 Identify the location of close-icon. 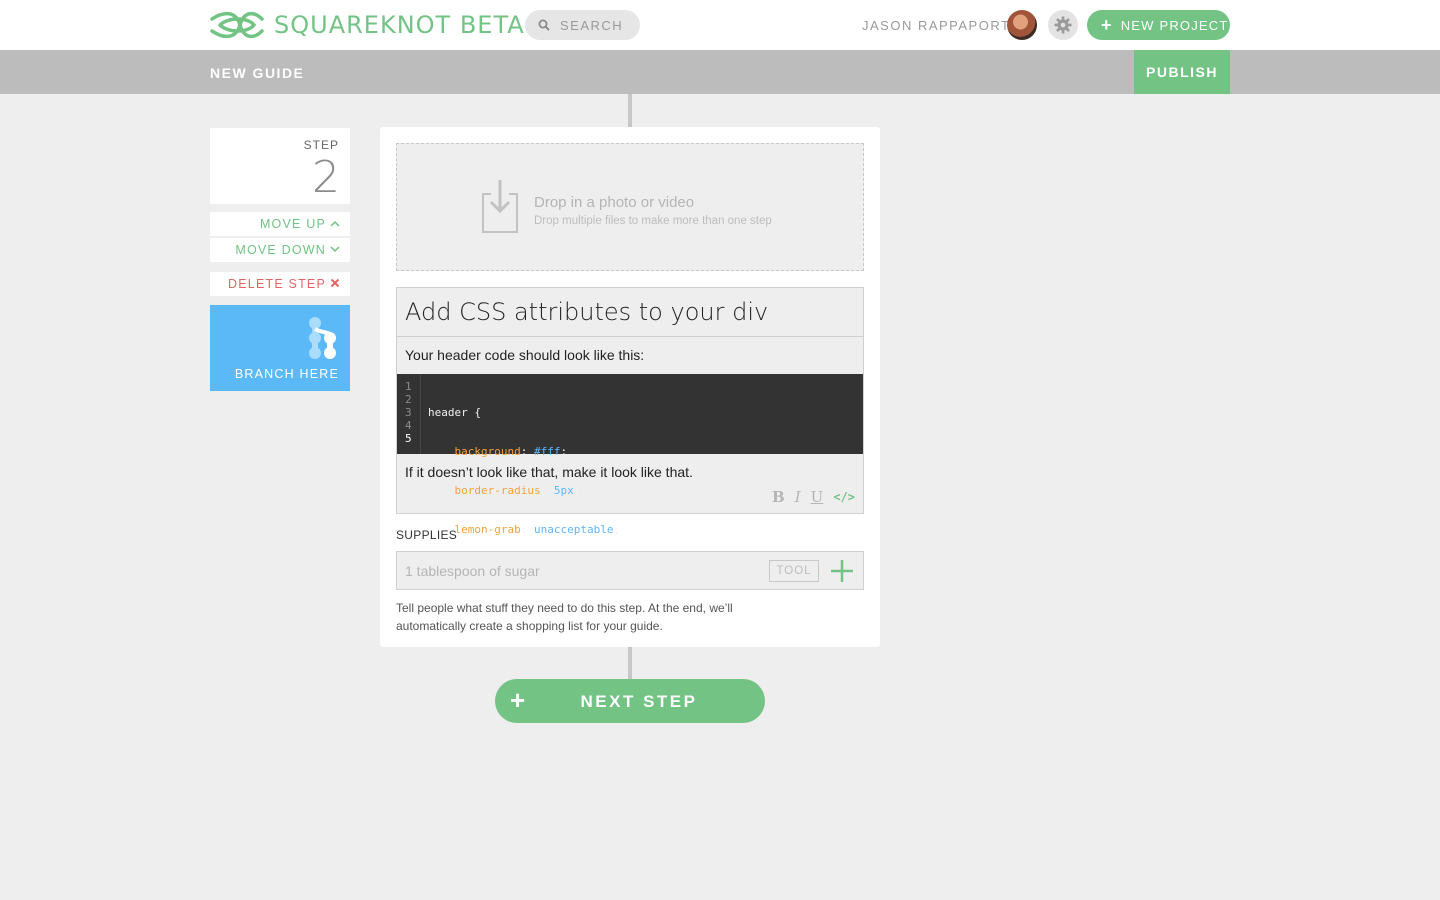
(335, 284).